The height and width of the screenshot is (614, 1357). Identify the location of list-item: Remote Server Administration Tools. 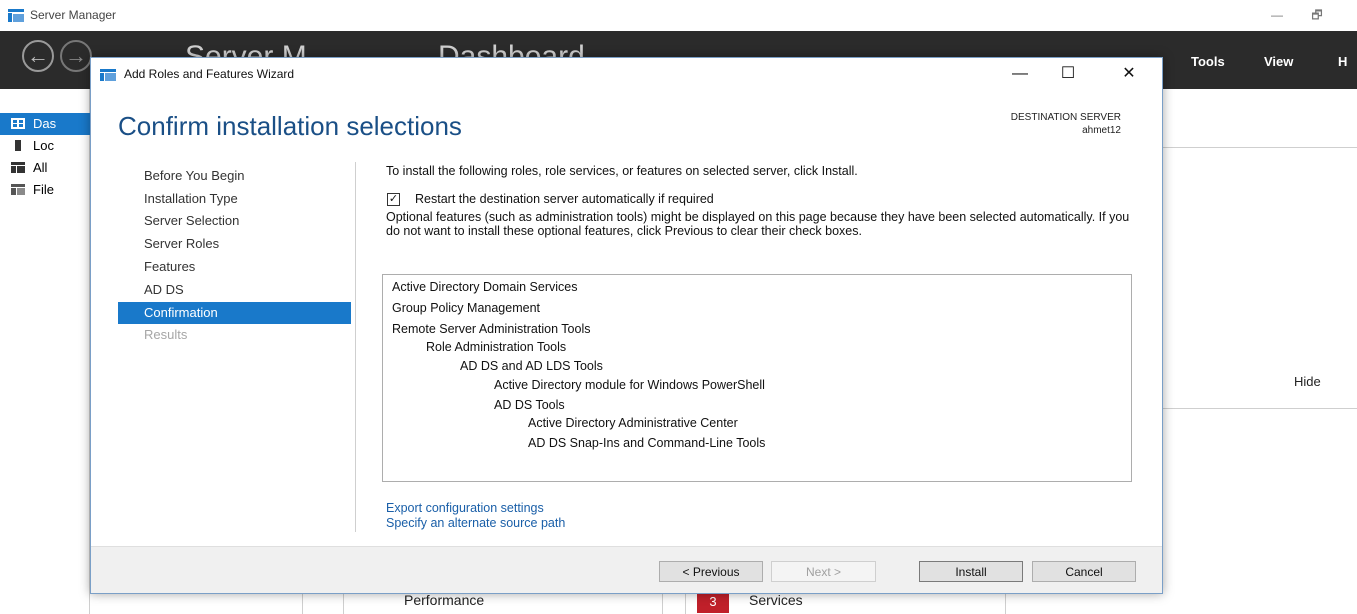
(491, 329).